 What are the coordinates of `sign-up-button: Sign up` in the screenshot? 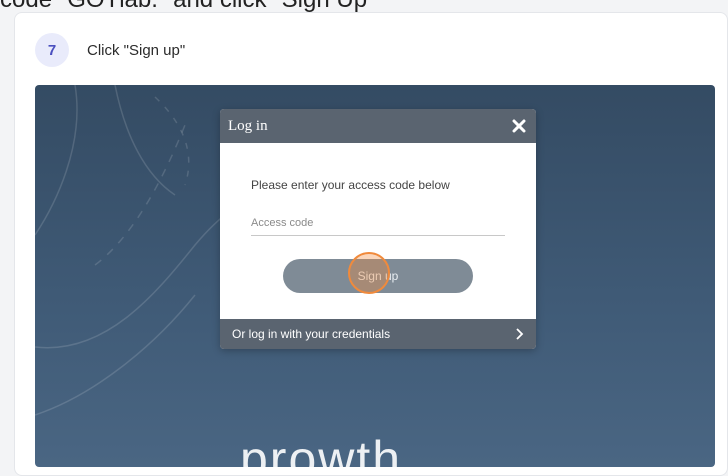 It's located at (378, 276).